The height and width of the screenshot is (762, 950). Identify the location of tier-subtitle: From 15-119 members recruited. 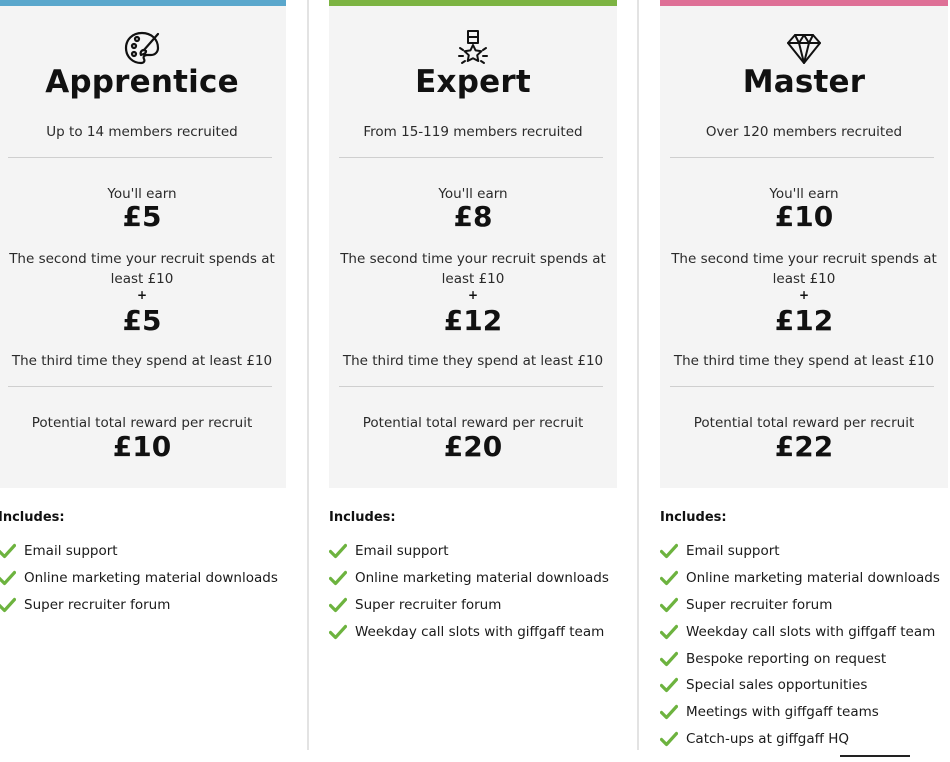
(473, 132).